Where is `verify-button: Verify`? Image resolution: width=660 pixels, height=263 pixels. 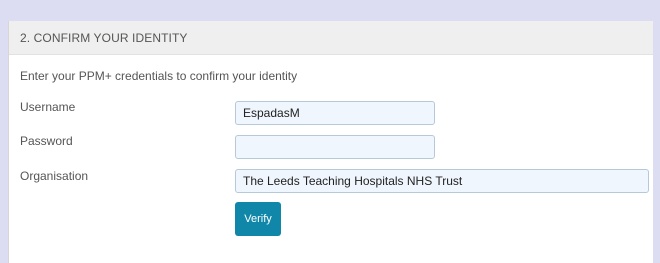
verify-button: Verify is located at coordinates (258, 219).